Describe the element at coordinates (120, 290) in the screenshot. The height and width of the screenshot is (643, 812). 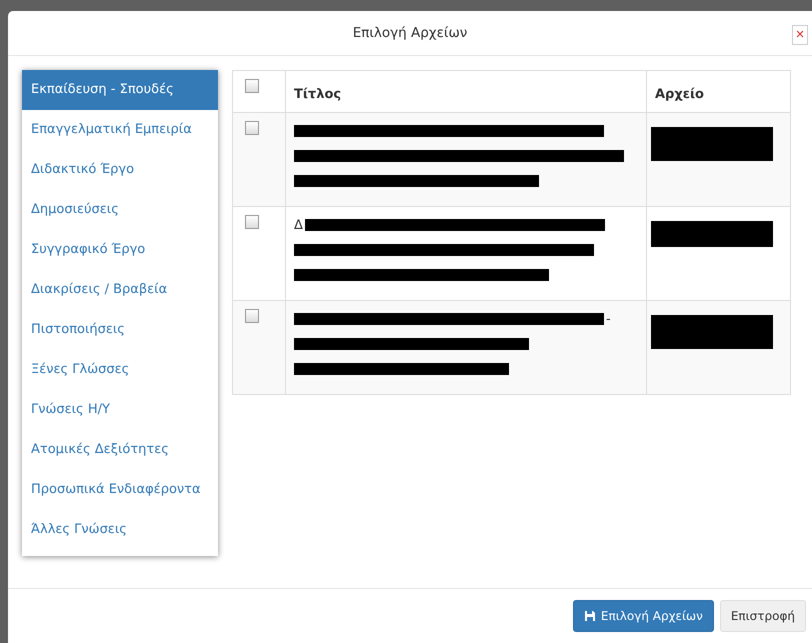
I see `category-item: Διακρίσεις / Βραβεία` at that location.